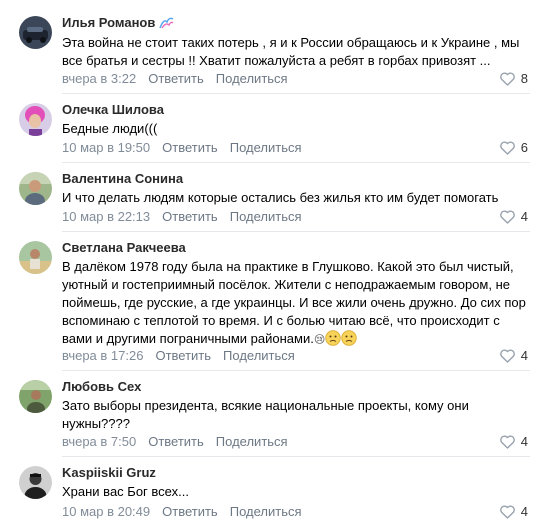 This screenshot has width=552, height=530. I want to click on comment-time: 10 мар в 22:13, so click(106, 216).